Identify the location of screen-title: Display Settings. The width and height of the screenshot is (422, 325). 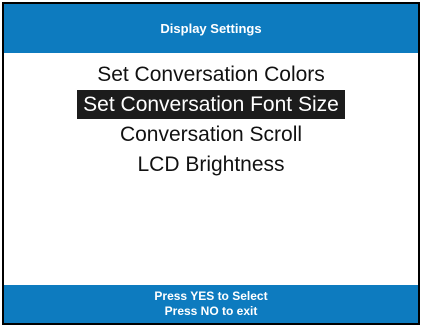
(211, 28).